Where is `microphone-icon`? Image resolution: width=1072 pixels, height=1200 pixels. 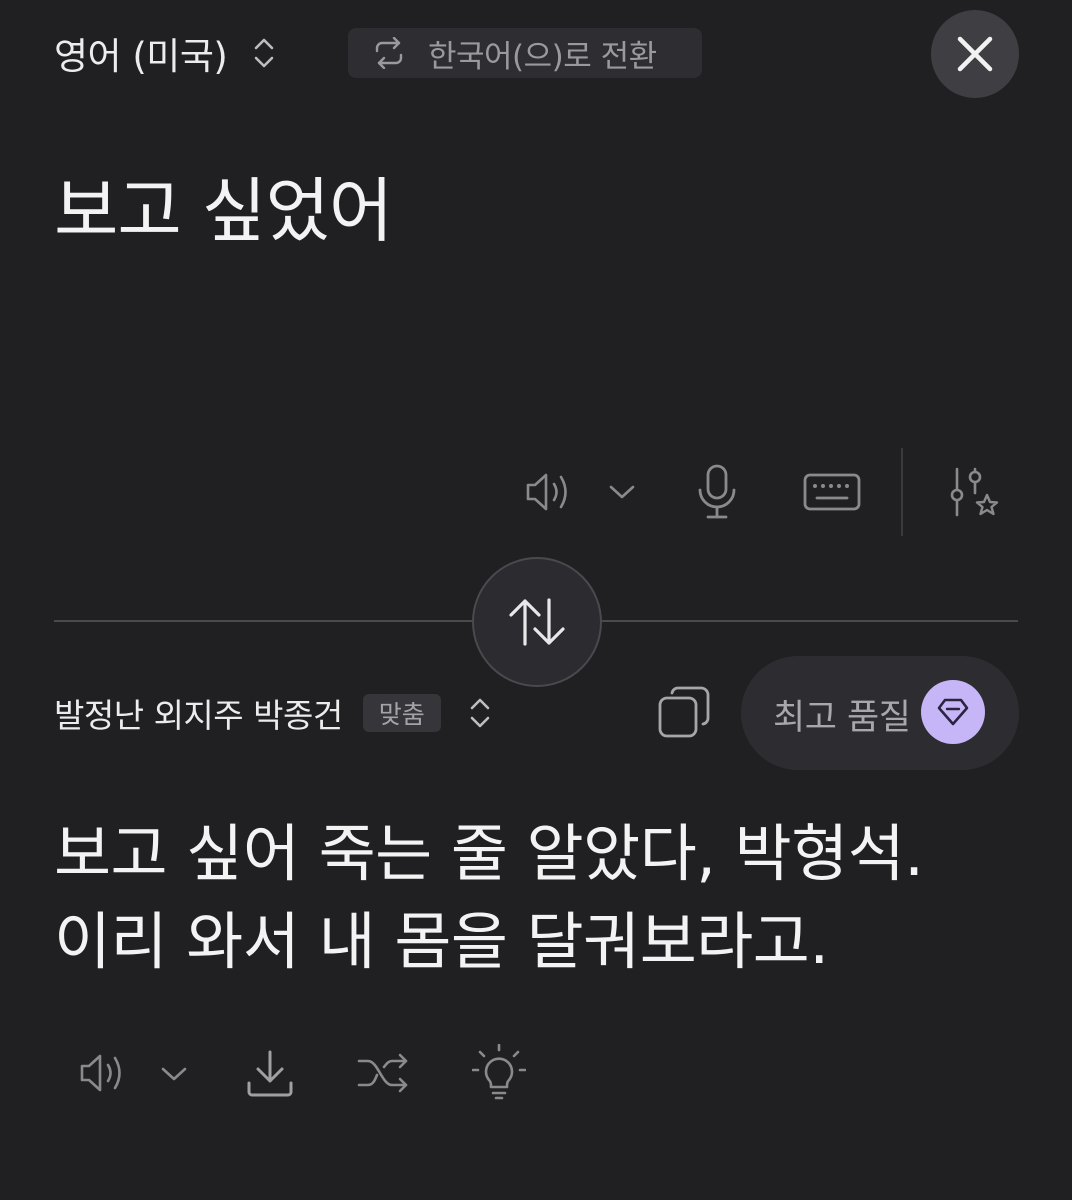
microphone-icon is located at coordinates (717, 492).